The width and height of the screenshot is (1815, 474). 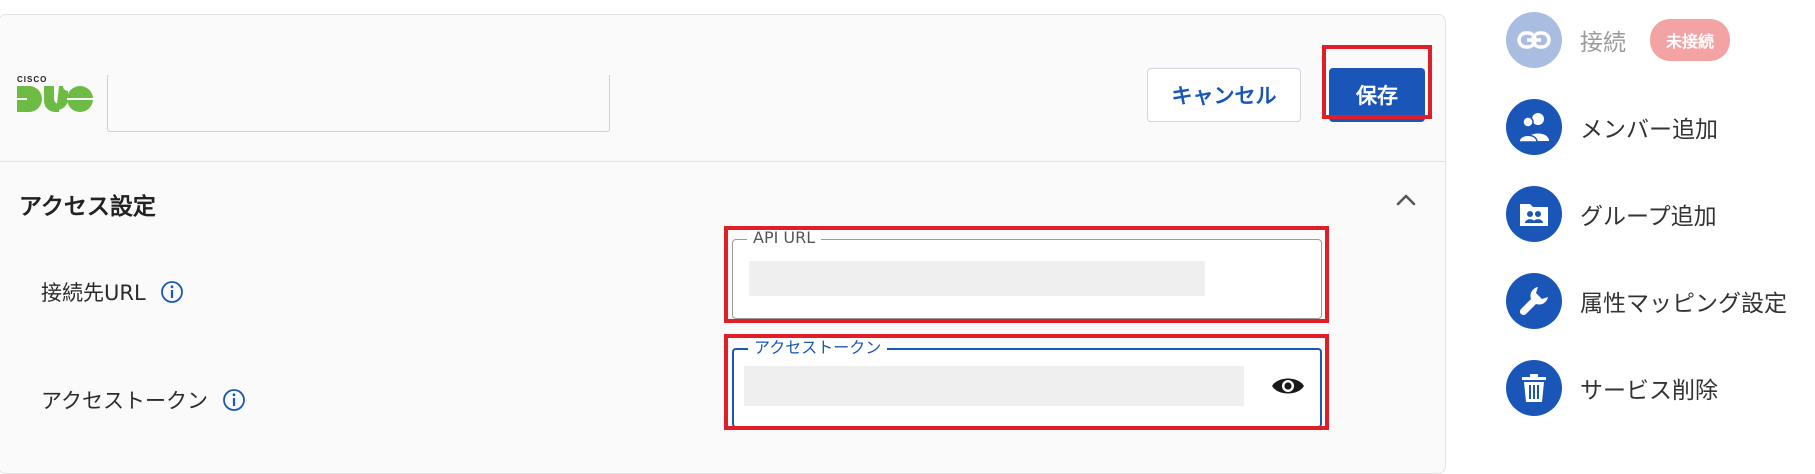 I want to click on cisco-wordmark: CISCO, so click(x=32, y=79).